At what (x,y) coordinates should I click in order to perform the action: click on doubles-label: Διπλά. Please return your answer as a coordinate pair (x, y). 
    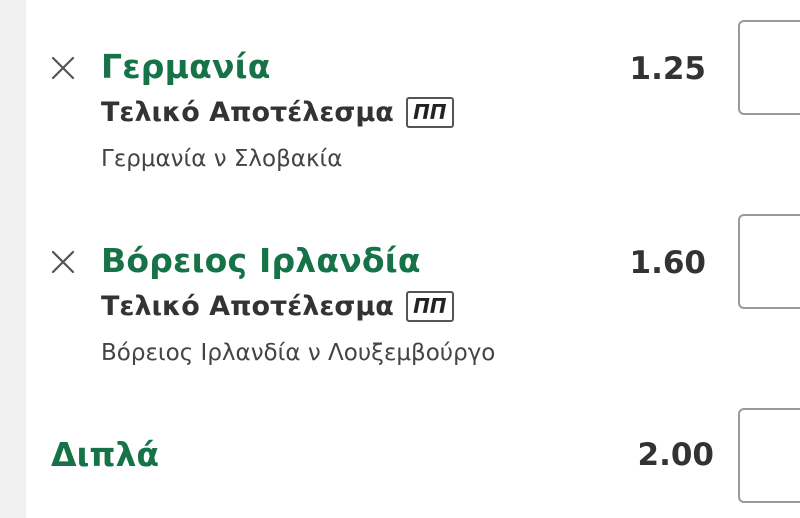
    Looking at the image, I should click on (105, 454).